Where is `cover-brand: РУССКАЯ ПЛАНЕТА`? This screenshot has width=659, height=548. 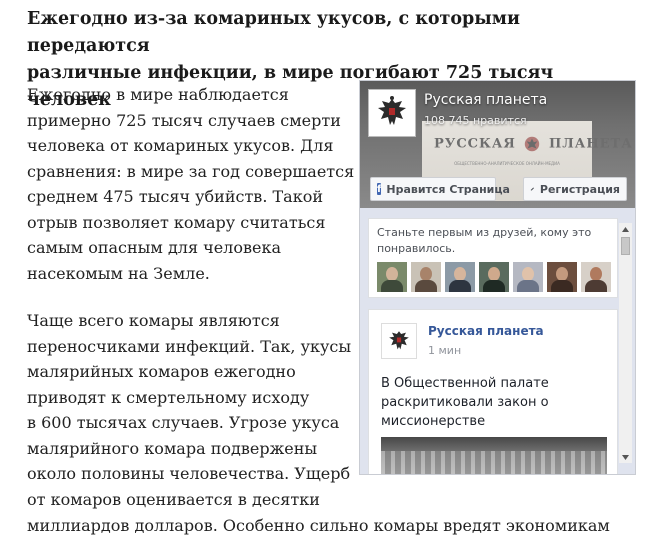 cover-brand: РУССКАЯ ПЛАНЕТА is located at coordinates (533, 144).